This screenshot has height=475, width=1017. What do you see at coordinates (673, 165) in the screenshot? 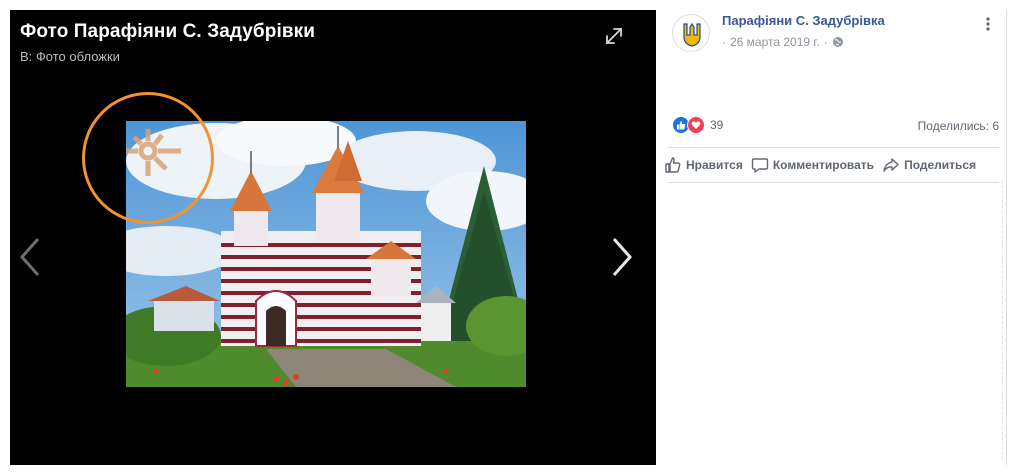
I see `thumbs-up-icon` at bounding box center [673, 165].